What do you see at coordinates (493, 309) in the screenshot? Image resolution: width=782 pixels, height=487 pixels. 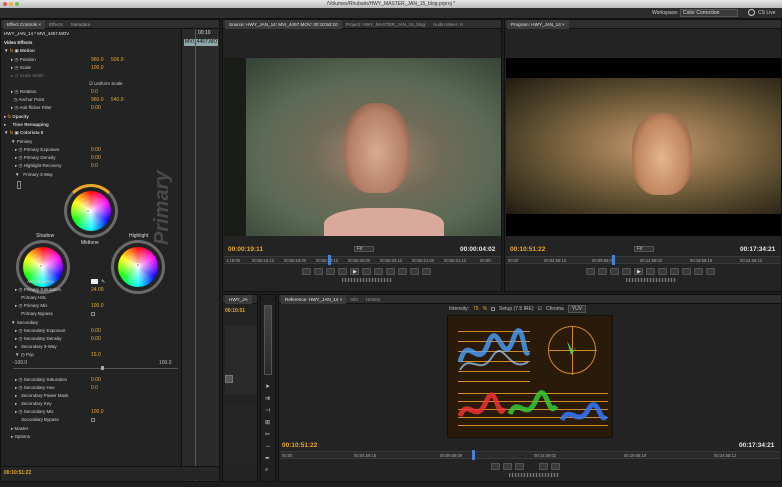 I see `setup-checkbox` at bounding box center [493, 309].